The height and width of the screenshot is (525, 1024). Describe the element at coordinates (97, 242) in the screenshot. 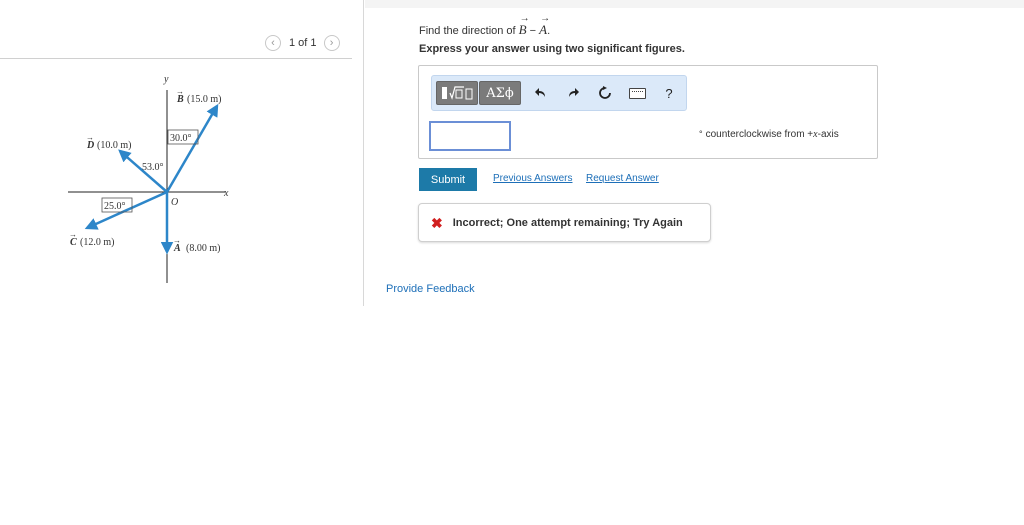

I see `svg-text: (12.0 m)` at that location.